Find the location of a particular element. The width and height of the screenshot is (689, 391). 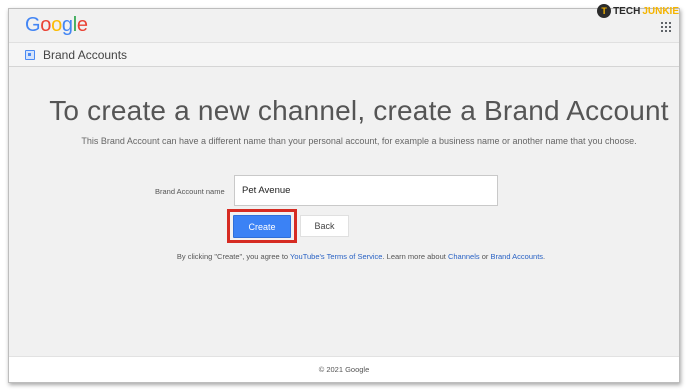

terms-suffix: . is located at coordinates (544, 256).